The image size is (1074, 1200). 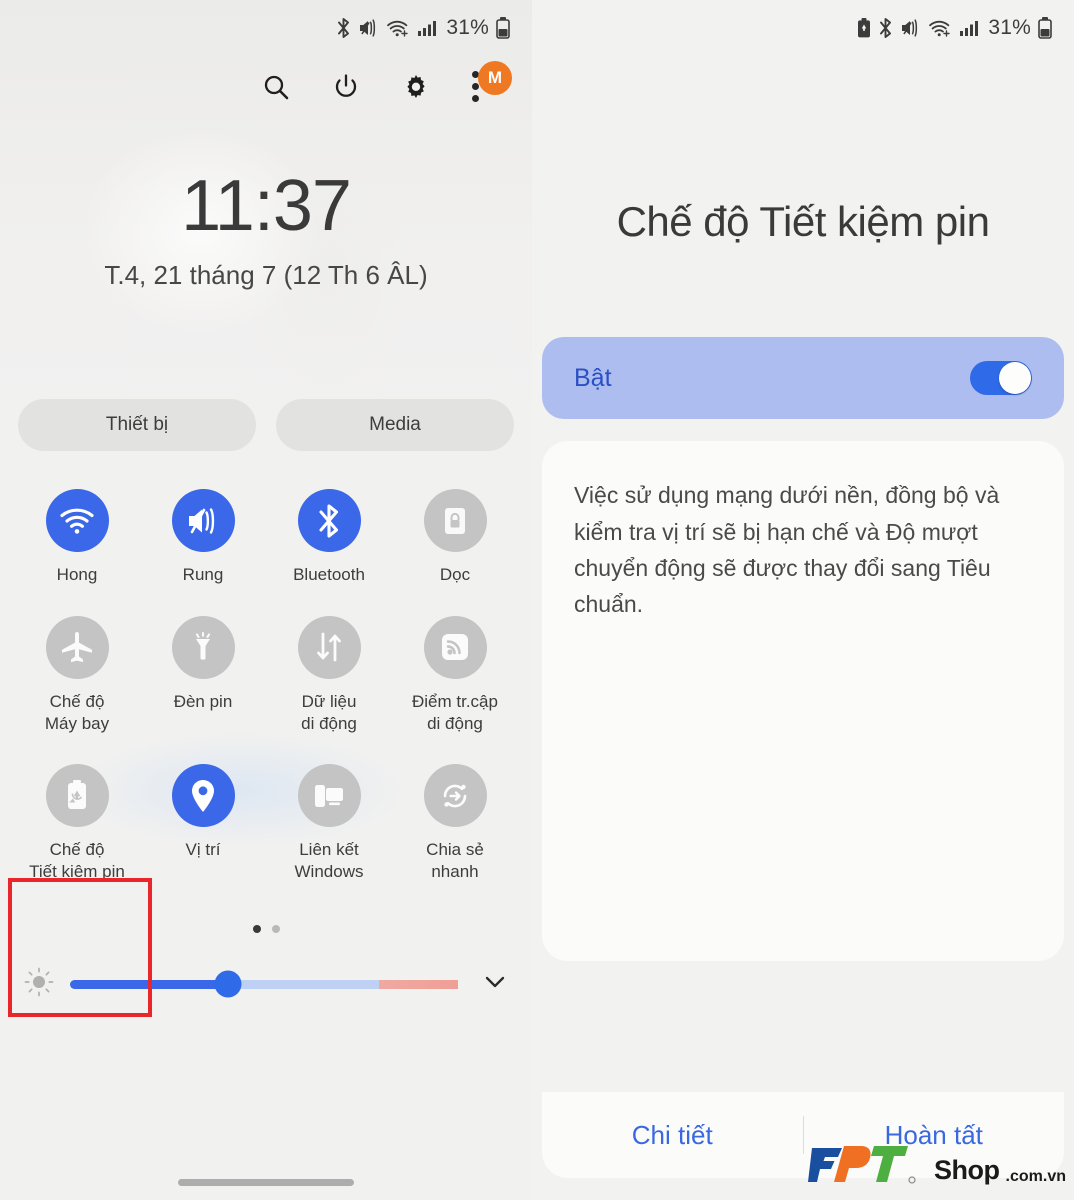 I want to click on fpt-tld-text: .com.vn, so click(x=1035, y=1176).